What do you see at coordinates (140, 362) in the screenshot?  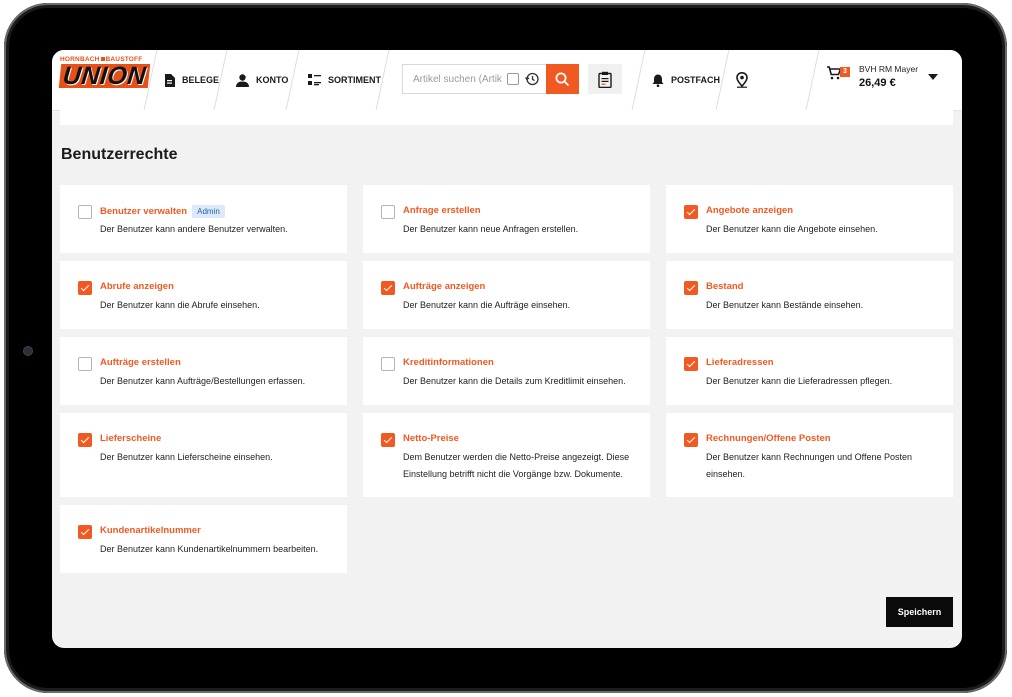 I see `permission-title: Aufträge erstellen` at bounding box center [140, 362].